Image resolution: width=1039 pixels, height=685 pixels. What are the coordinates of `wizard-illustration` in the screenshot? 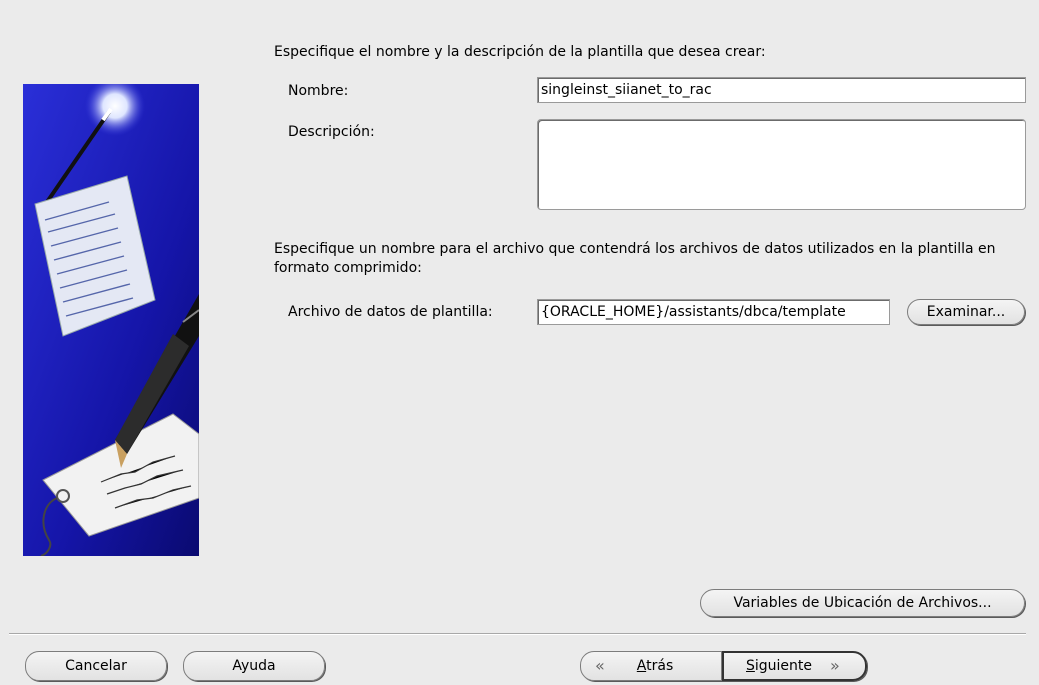 It's located at (111, 320).